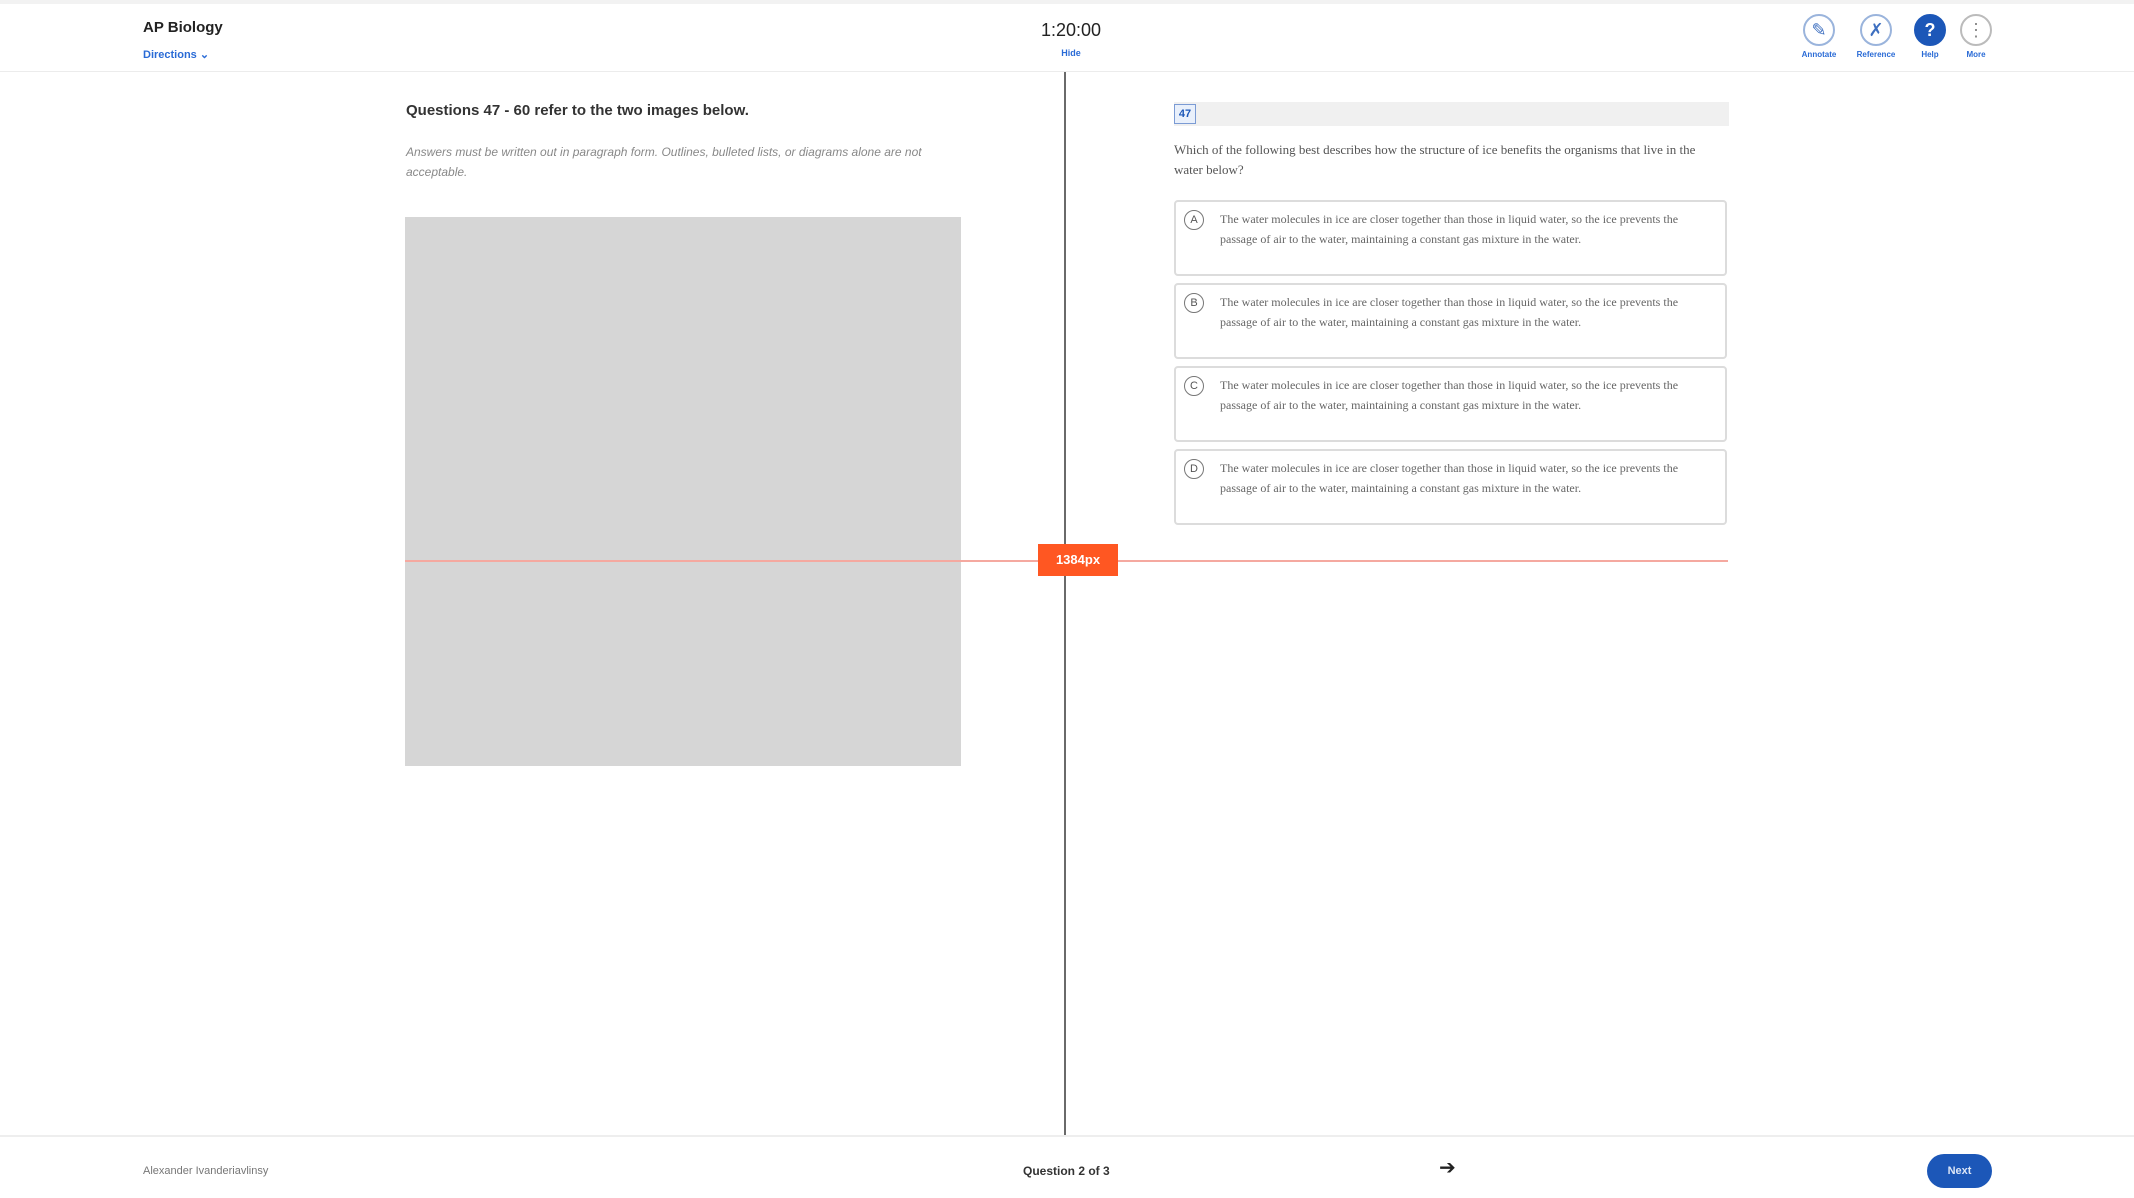  Describe the element at coordinates (1071, 30) in the screenshot. I see `timer: 1:20:00` at that location.